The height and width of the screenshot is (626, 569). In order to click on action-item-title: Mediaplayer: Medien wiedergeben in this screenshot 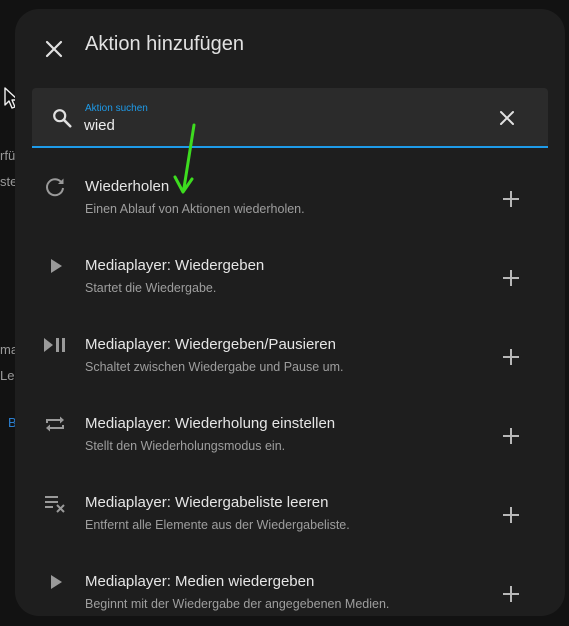, I will do `click(200, 581)`.